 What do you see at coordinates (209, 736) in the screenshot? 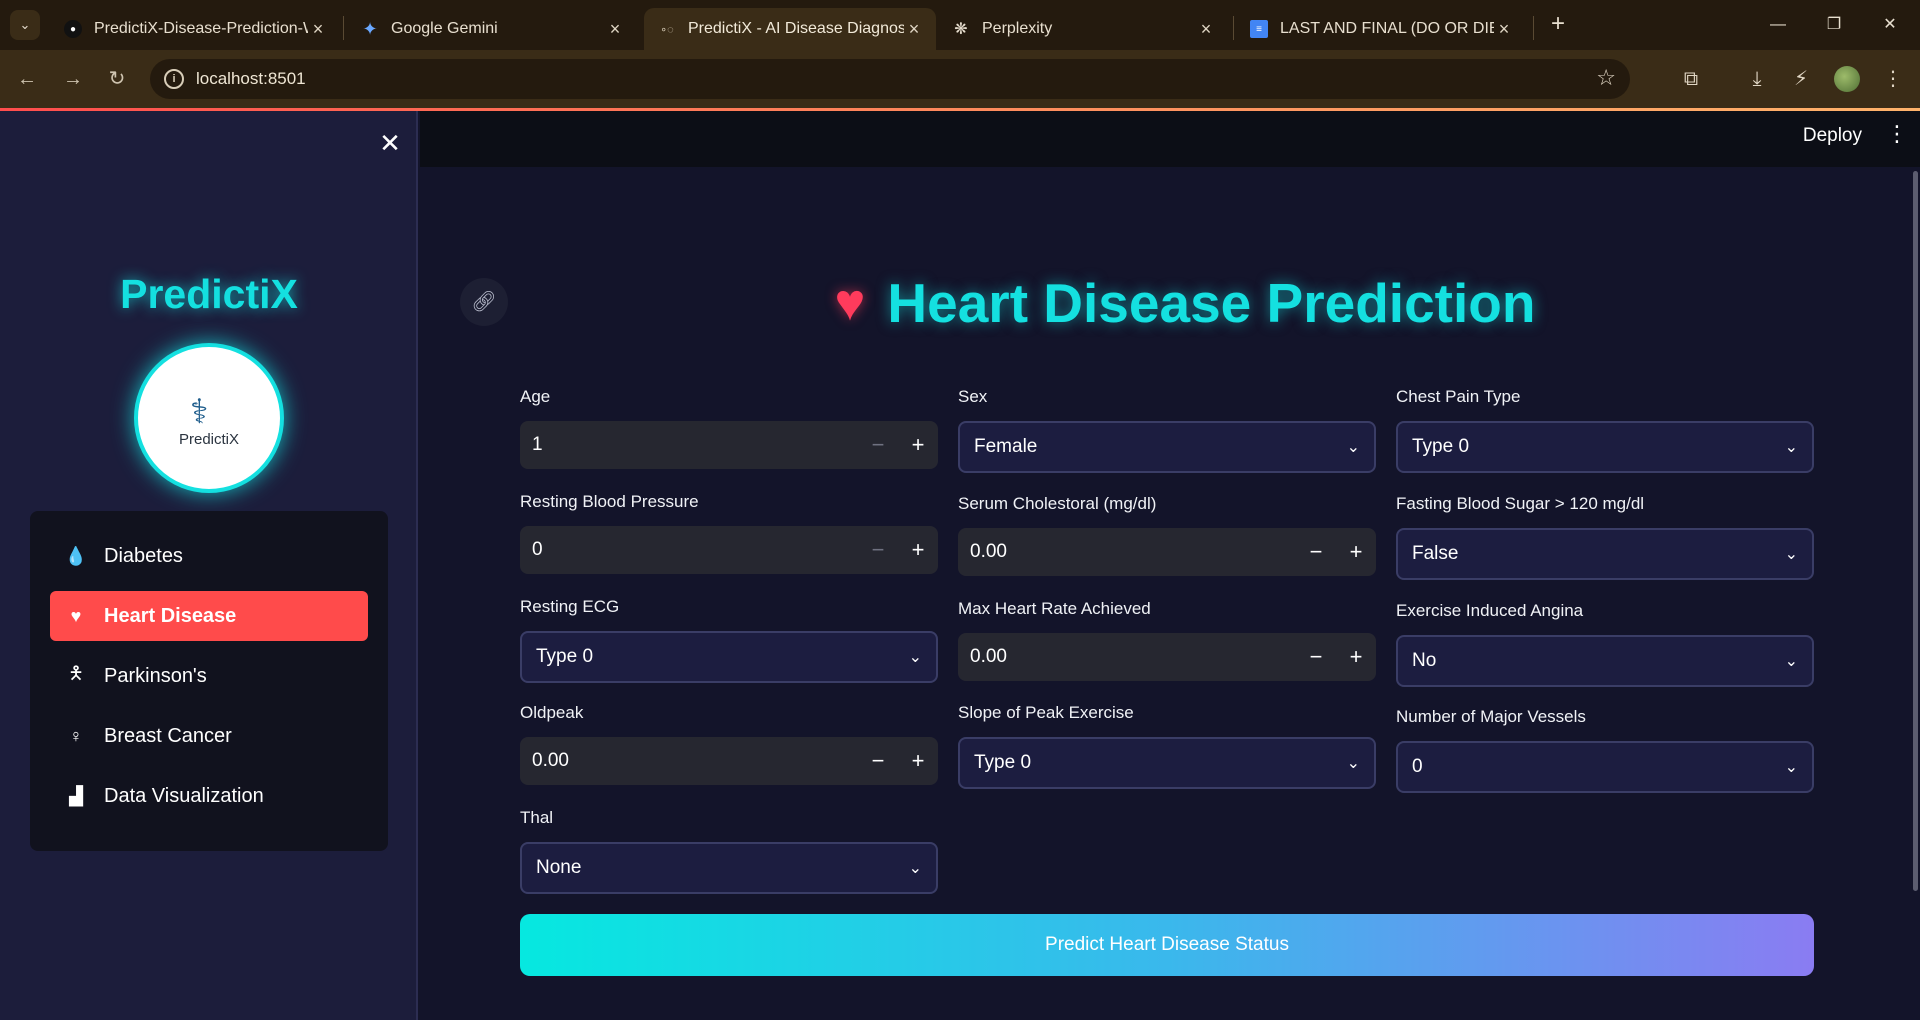
I see `nav-item-breast-cancer: ♀ Breast Cancer` at bounding box center [209, 736].